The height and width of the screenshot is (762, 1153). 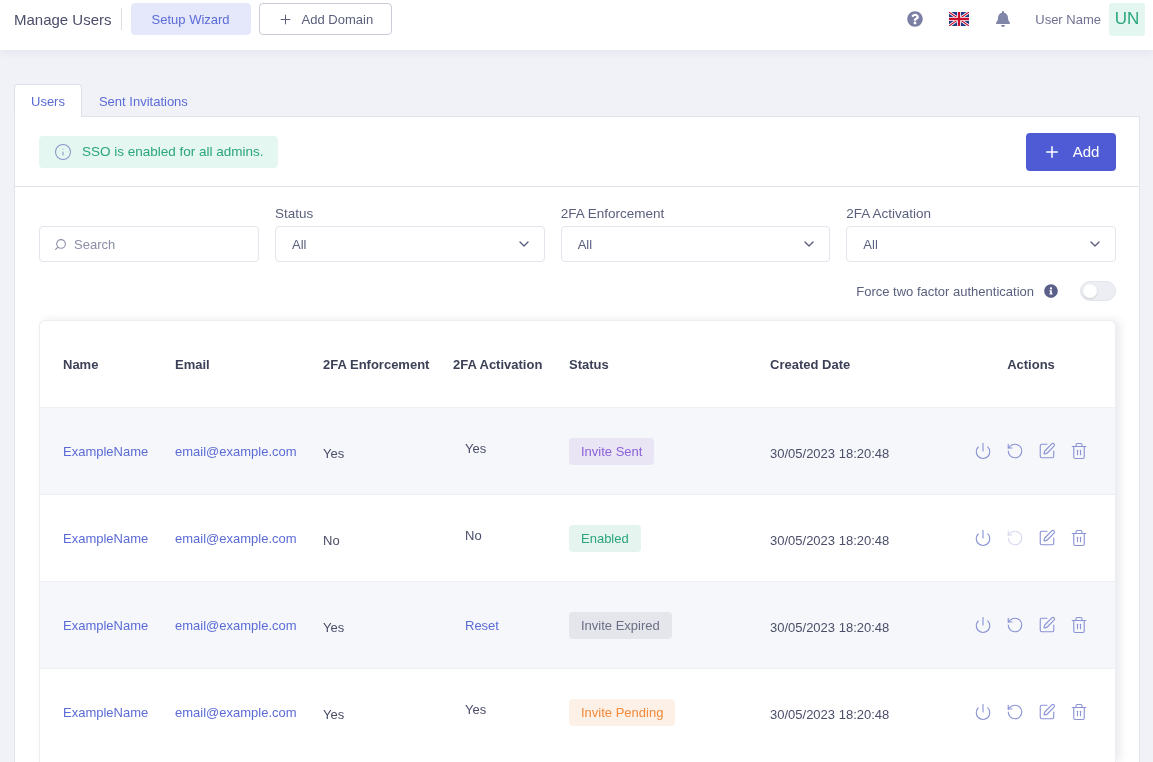 I want to click on search-field: Search, so click(x=149, y=244).